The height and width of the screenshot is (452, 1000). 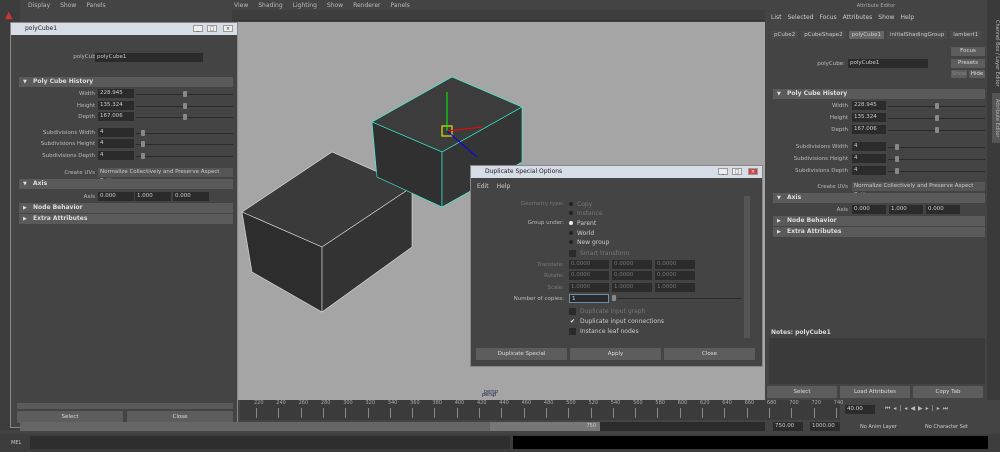 I want to click on menu-lighting: Lighting, so click(x=305, y=5).